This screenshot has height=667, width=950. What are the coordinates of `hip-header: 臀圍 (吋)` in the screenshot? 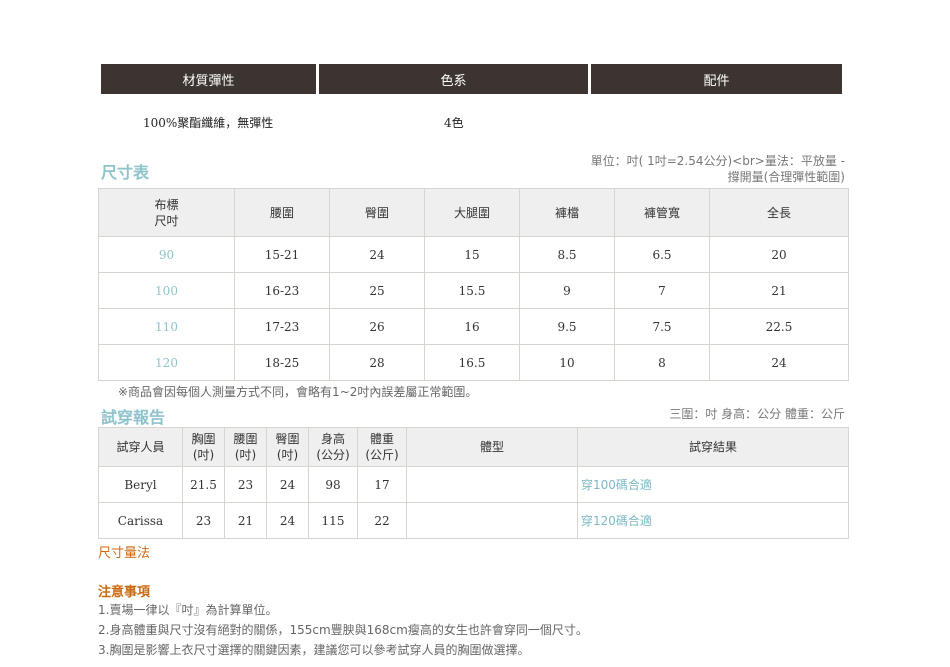 It's located at (287, 447).